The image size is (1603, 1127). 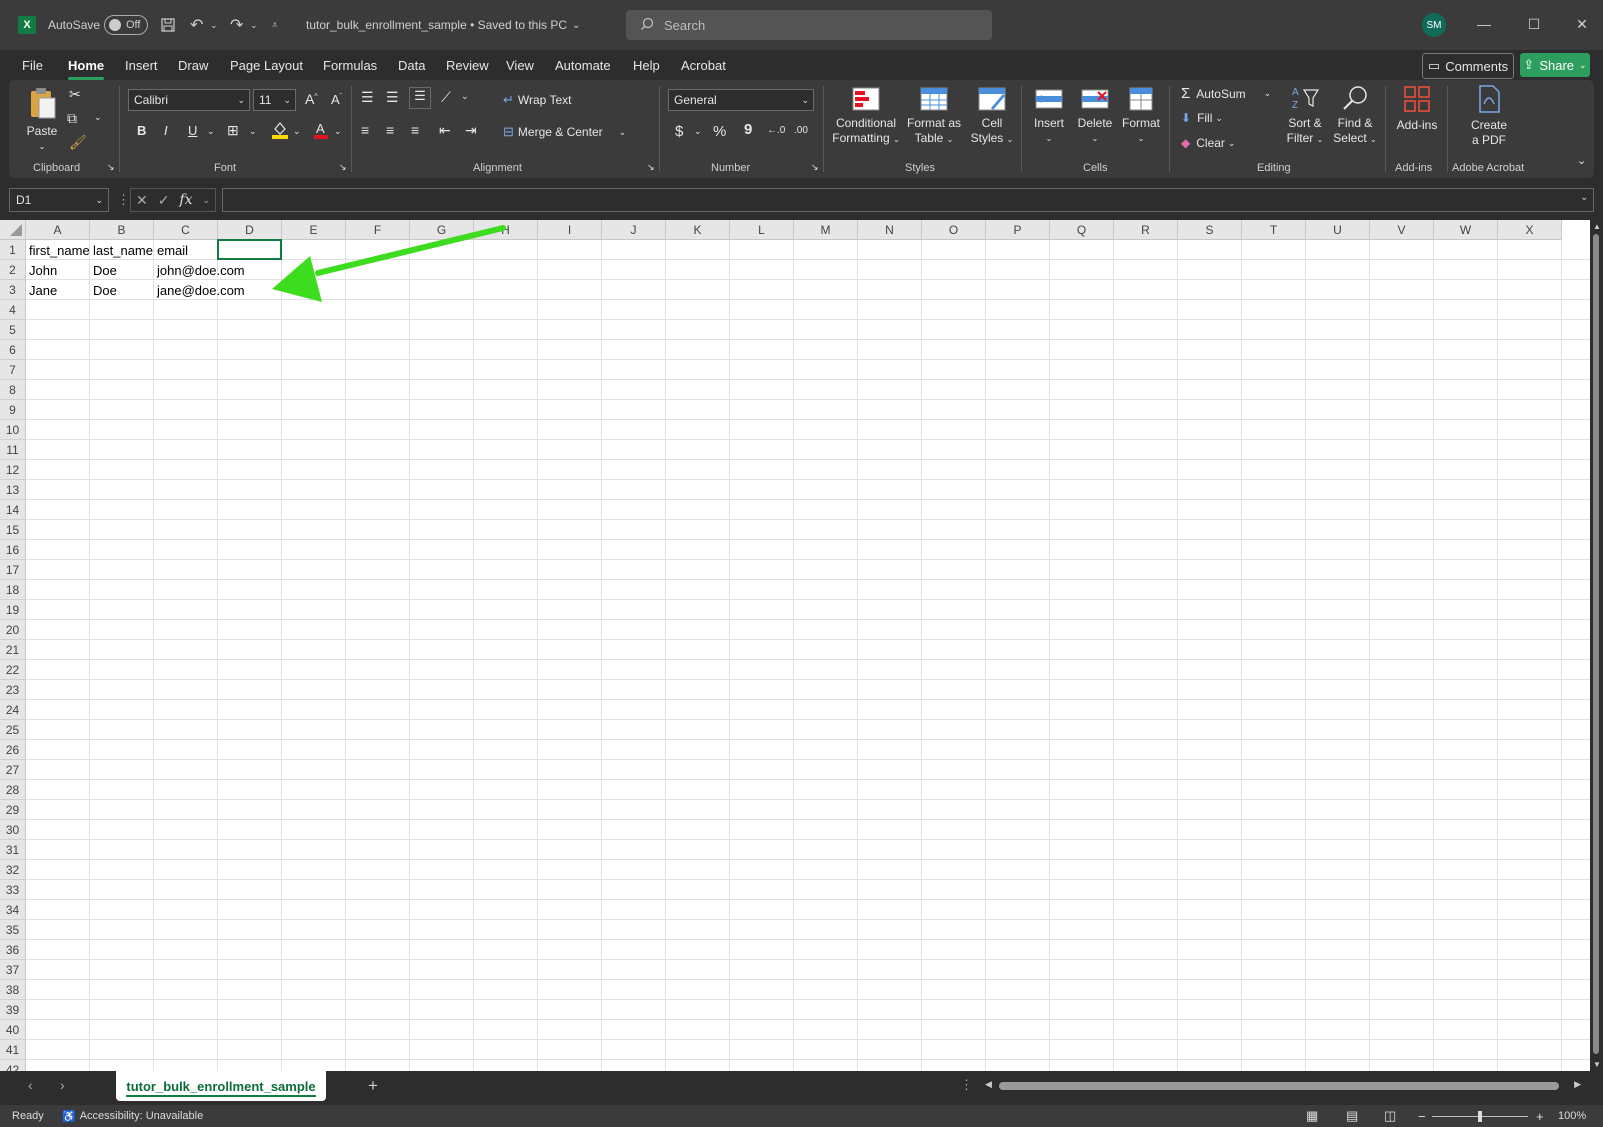 What do you see at coordinates (250, 230) in the screenshot?
I see `column-header-d: D` at bounding box center [250, 230].